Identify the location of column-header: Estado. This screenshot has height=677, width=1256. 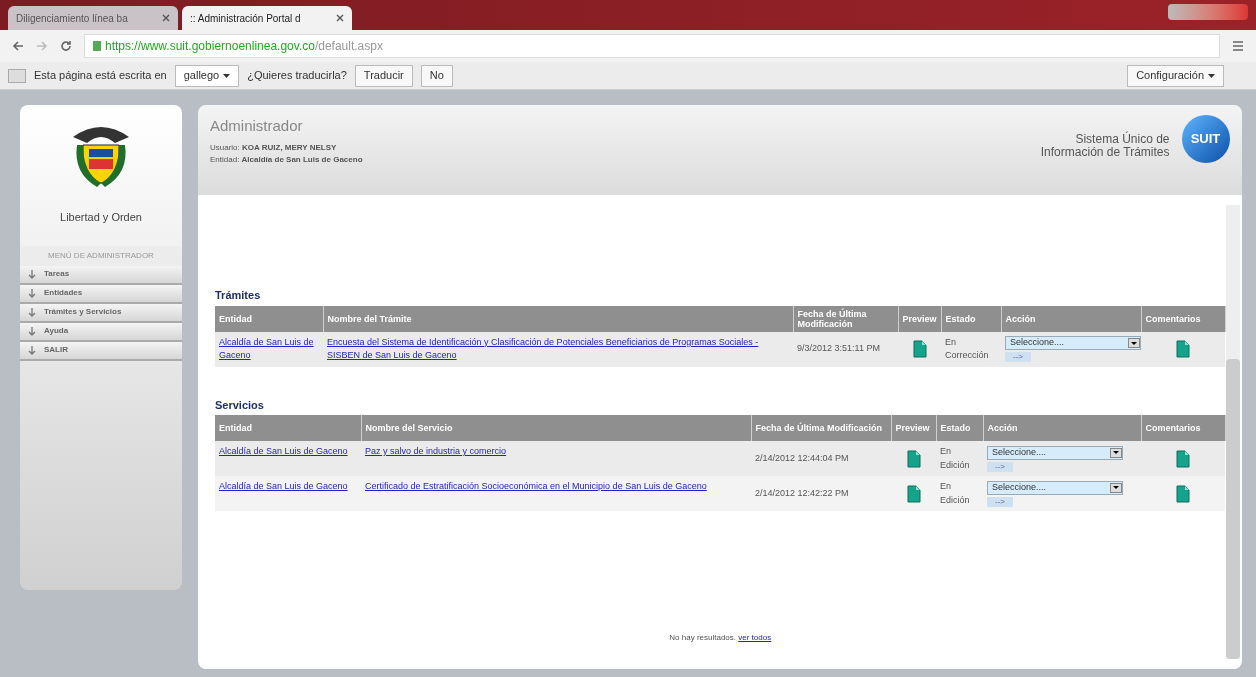
(971, 318).